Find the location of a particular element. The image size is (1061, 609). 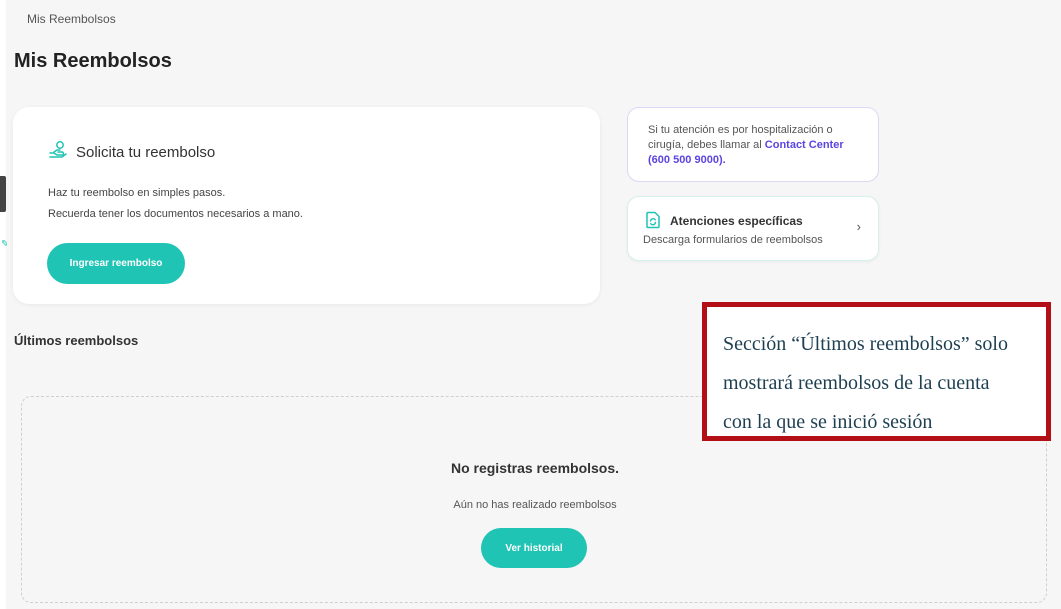

forms-card-subtitle: Descarga formularios de reembolsos is located at coordinates (733, 240).